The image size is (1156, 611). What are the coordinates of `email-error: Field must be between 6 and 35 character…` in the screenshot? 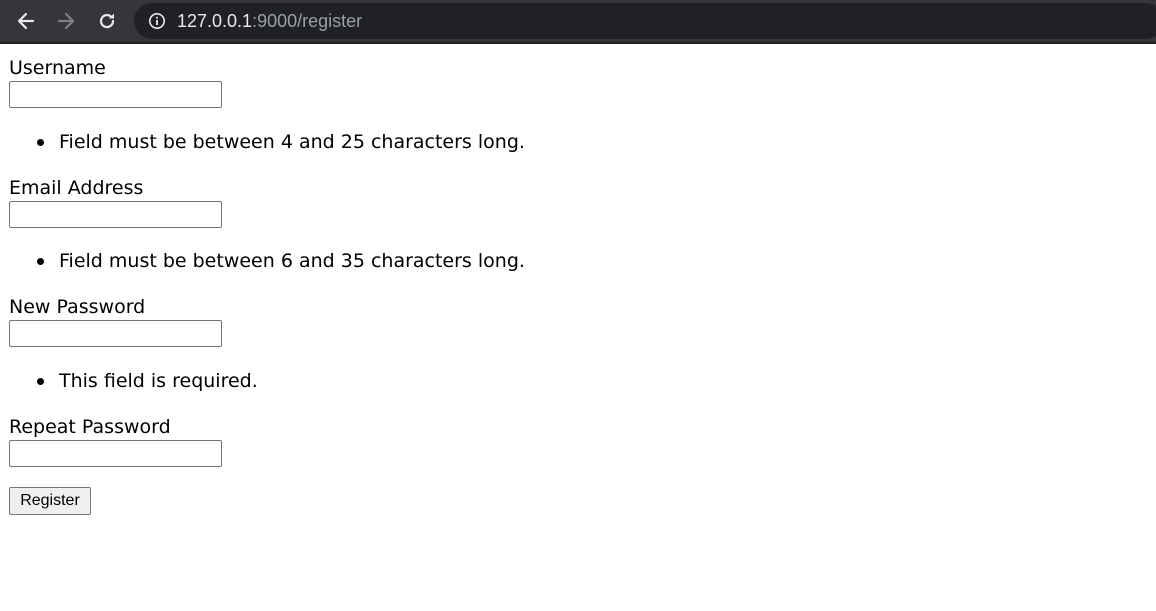 It's located at (262, 261).